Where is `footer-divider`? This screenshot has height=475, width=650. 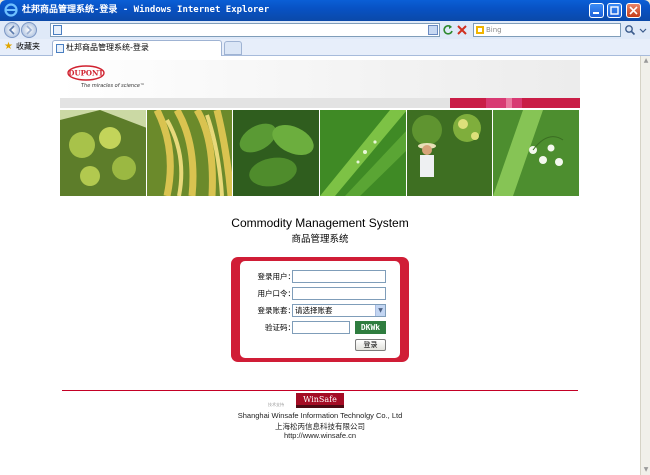 footer-divider is located at coordinates (320, 390).